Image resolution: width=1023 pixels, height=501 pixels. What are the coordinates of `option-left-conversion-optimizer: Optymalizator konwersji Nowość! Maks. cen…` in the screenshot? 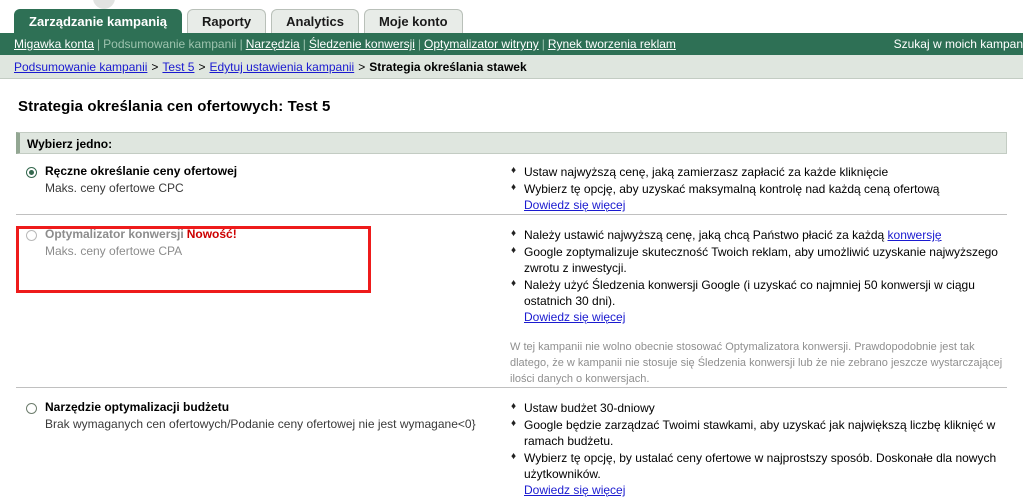 It's located at (254, 243).